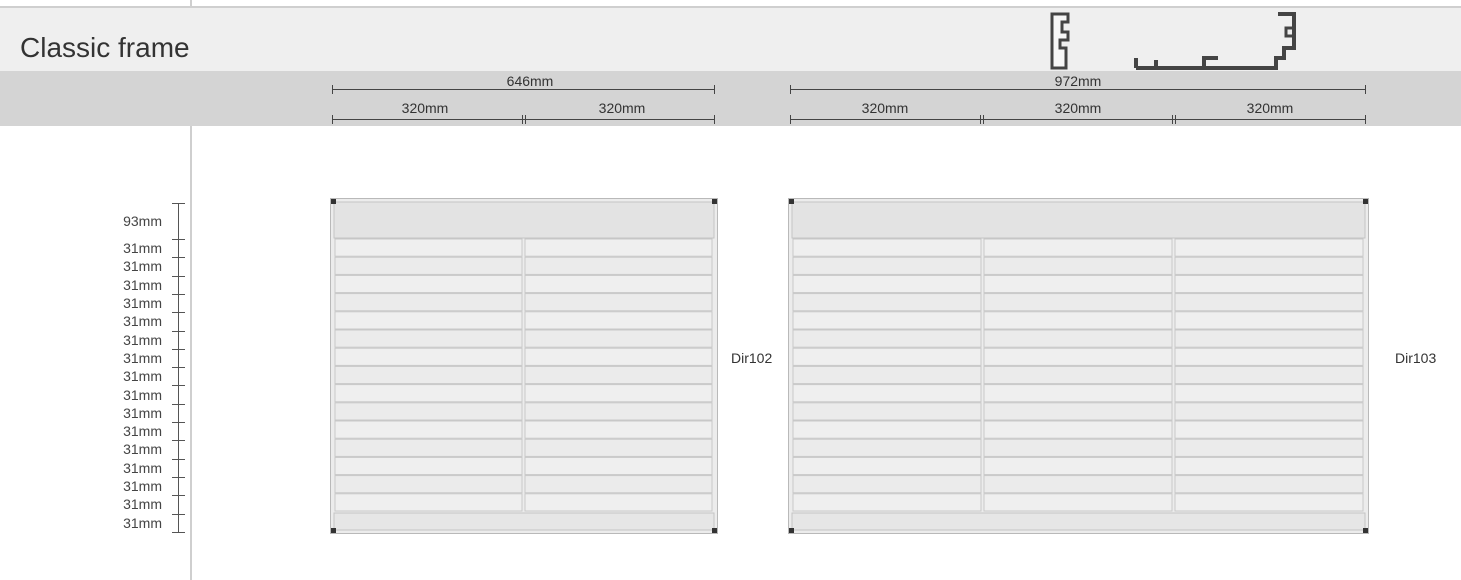 This screenshot has width=1461, height=580. I want to click on dim-left-col-2: 320mm, so click(622, 108).